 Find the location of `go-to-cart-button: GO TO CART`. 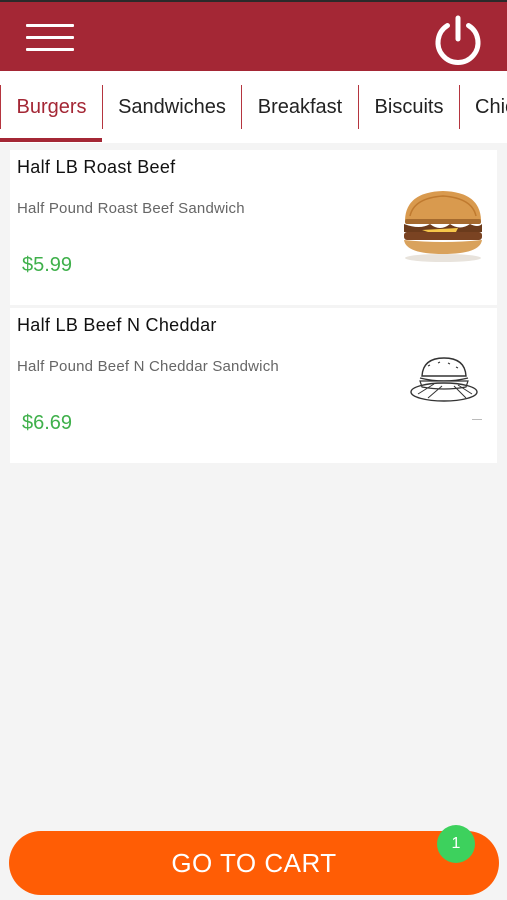

go-to-cart-button: GO TO CART is located at coordinates (254, 863).